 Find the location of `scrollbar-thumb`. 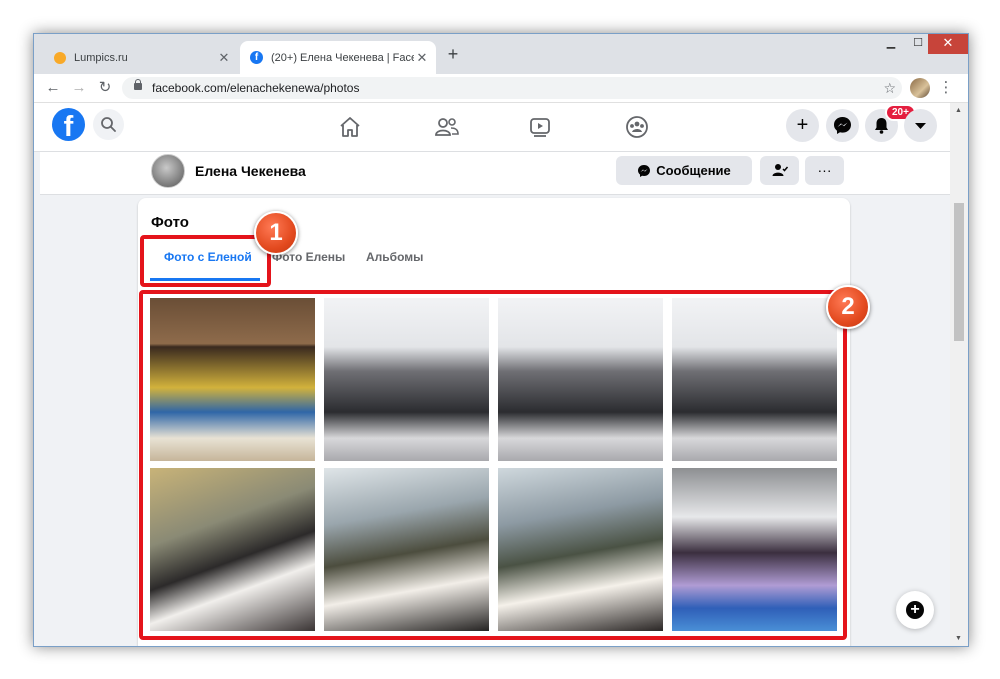

scrollbar-thumb is located at coordinates (959, 272).